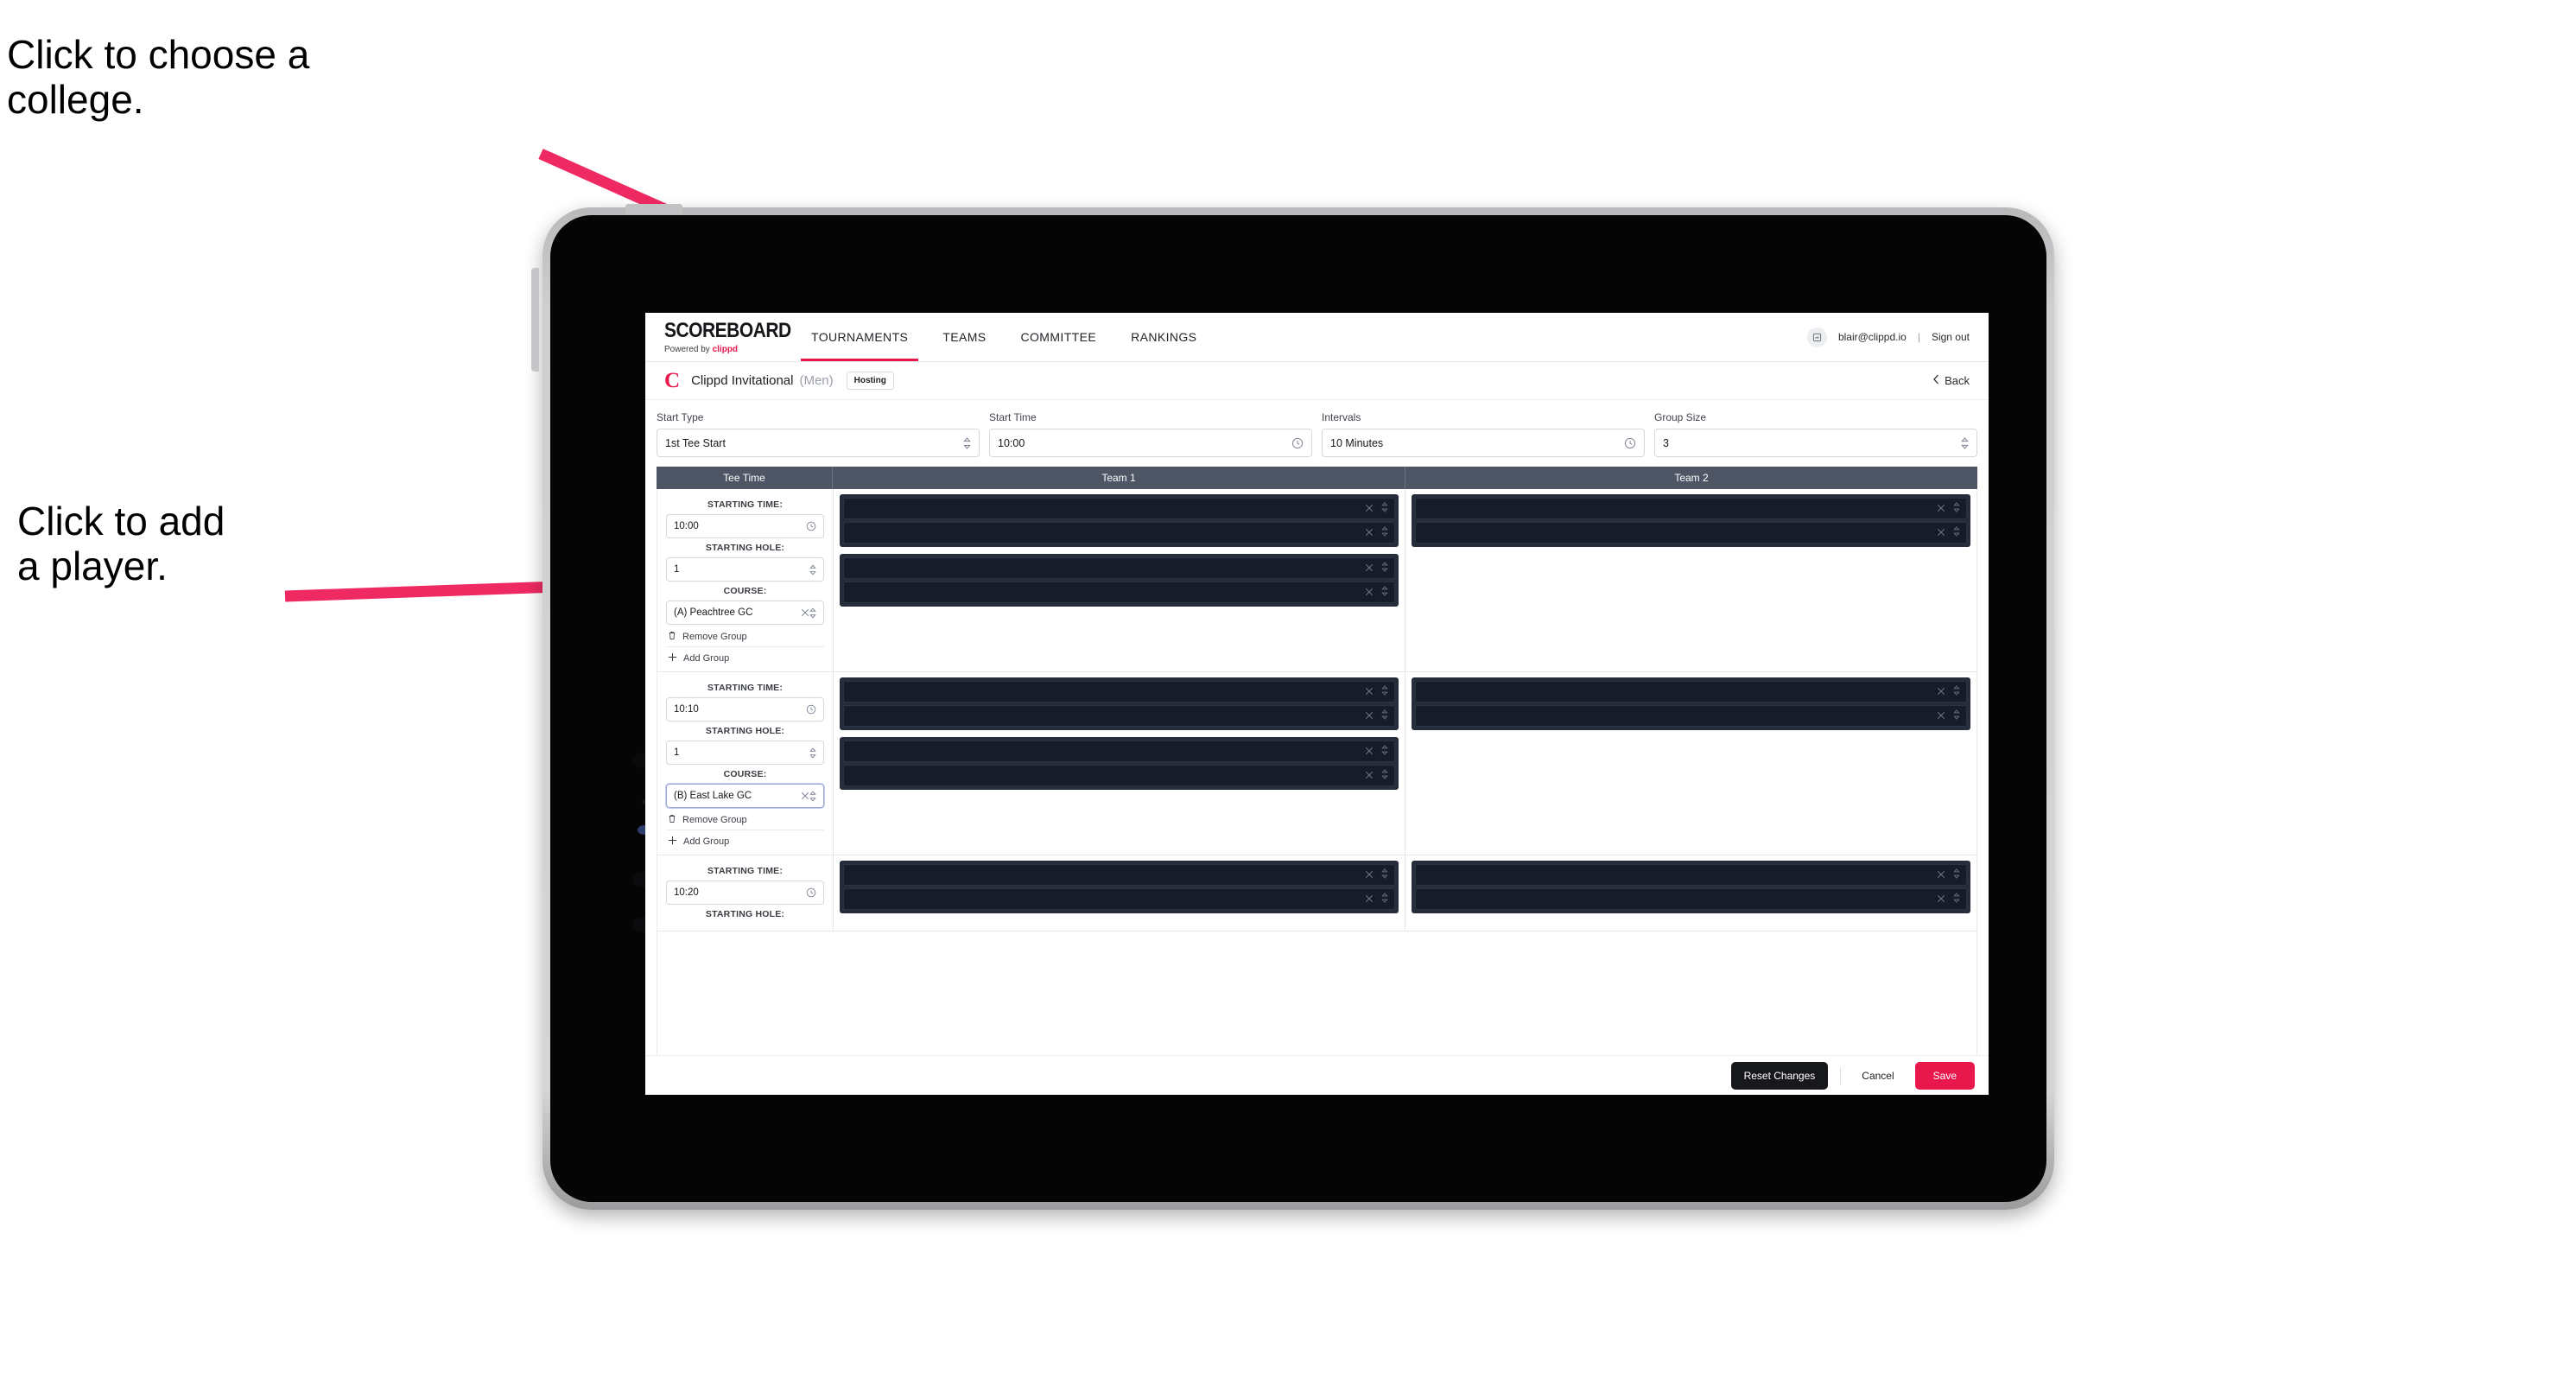 The height and width of the screenshot is (1386, 2576). What do you see at coordinates (1815, 443) in the screenshot?
I see `group-size-stepper: 3` at bounding box center [1815, 443].